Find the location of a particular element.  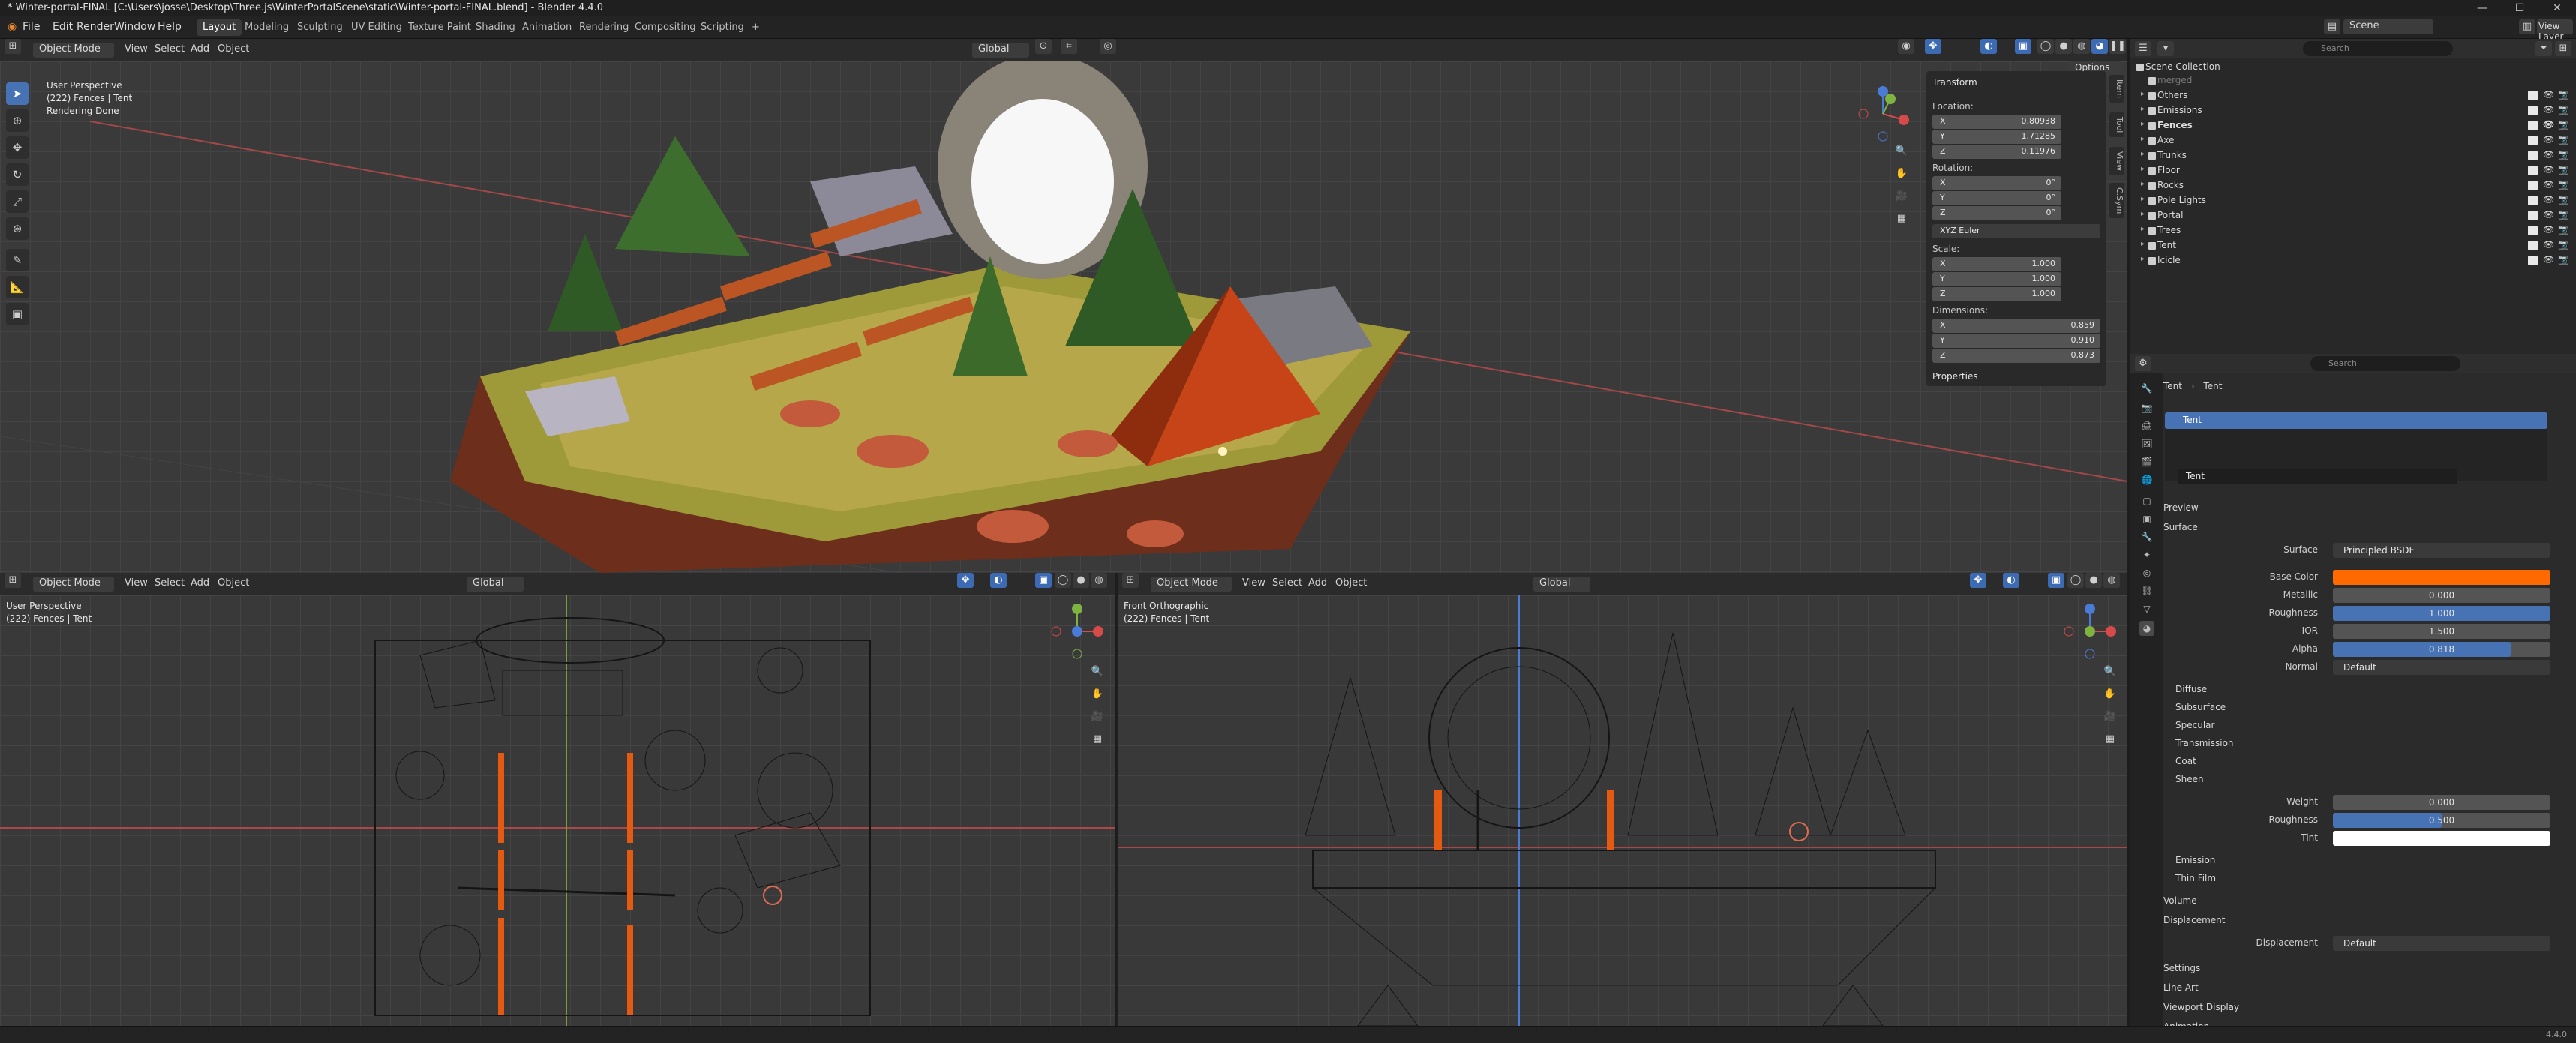

section-specular: Specular is located at coordinates (2194, 725).